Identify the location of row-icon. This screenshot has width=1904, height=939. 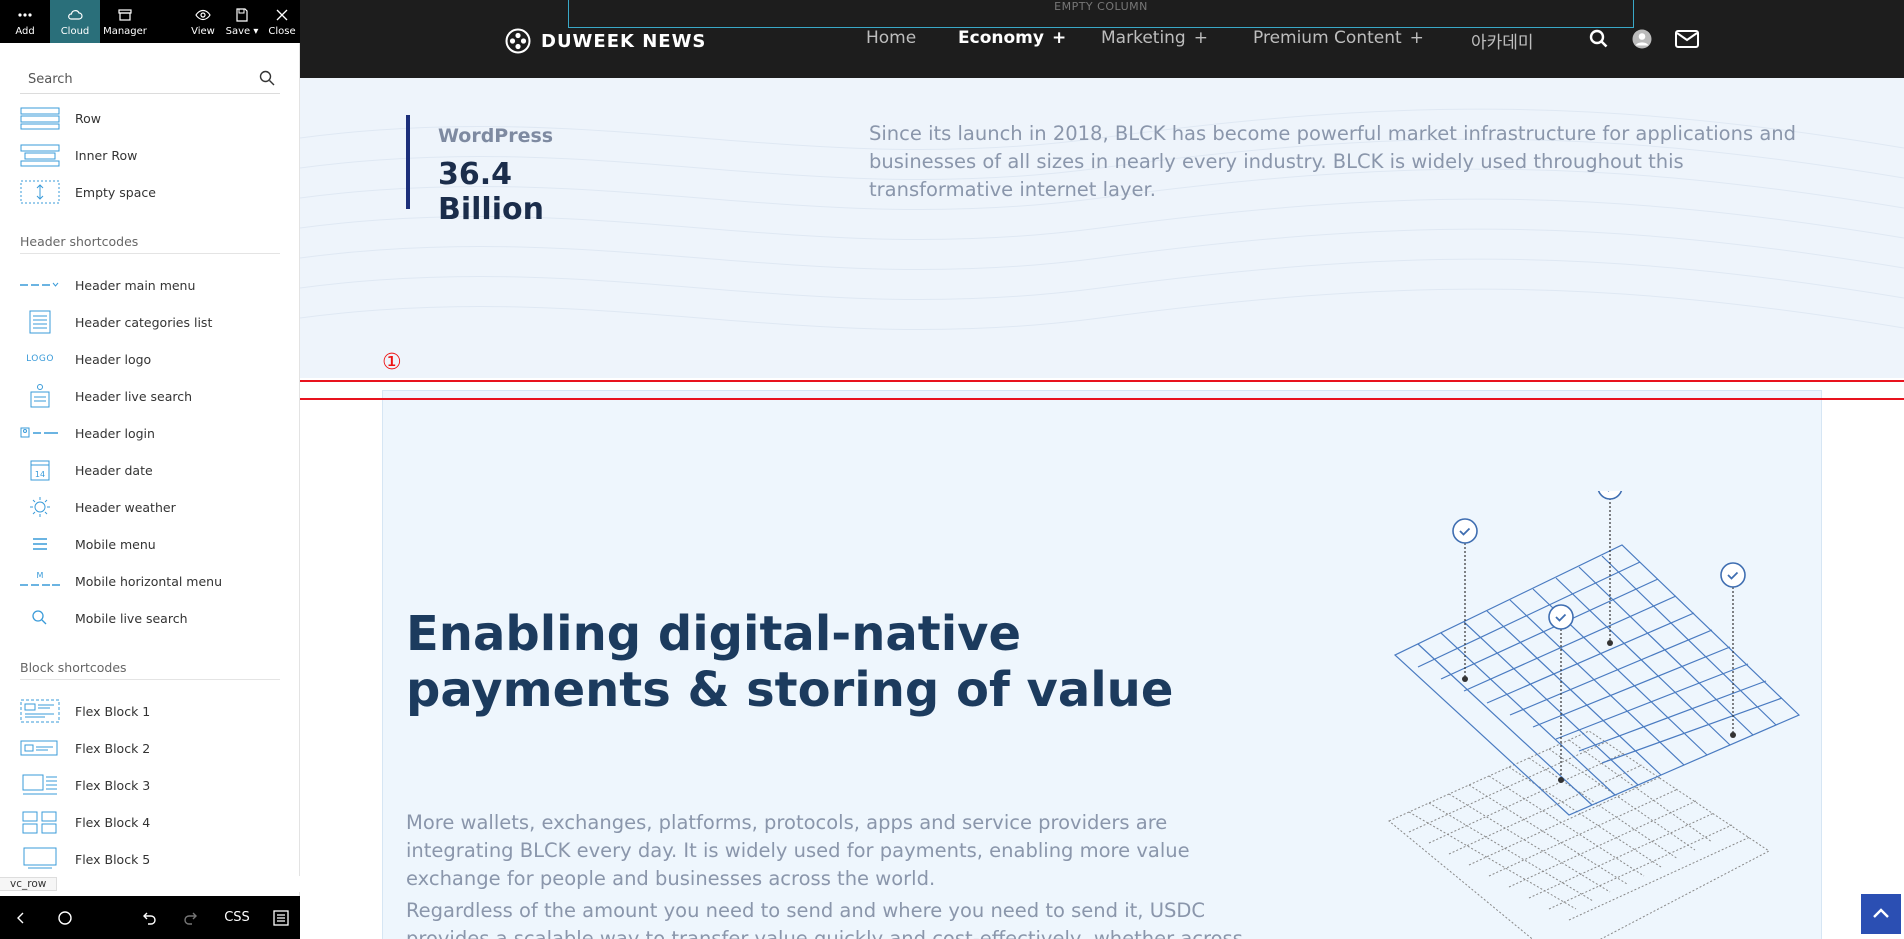
(40, 118).